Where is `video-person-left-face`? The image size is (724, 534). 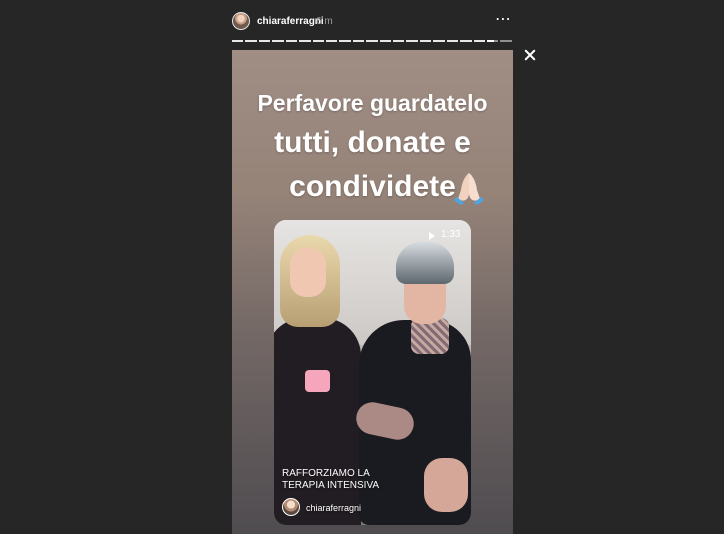
video-person-left-face is located at coordinates (308, 272).